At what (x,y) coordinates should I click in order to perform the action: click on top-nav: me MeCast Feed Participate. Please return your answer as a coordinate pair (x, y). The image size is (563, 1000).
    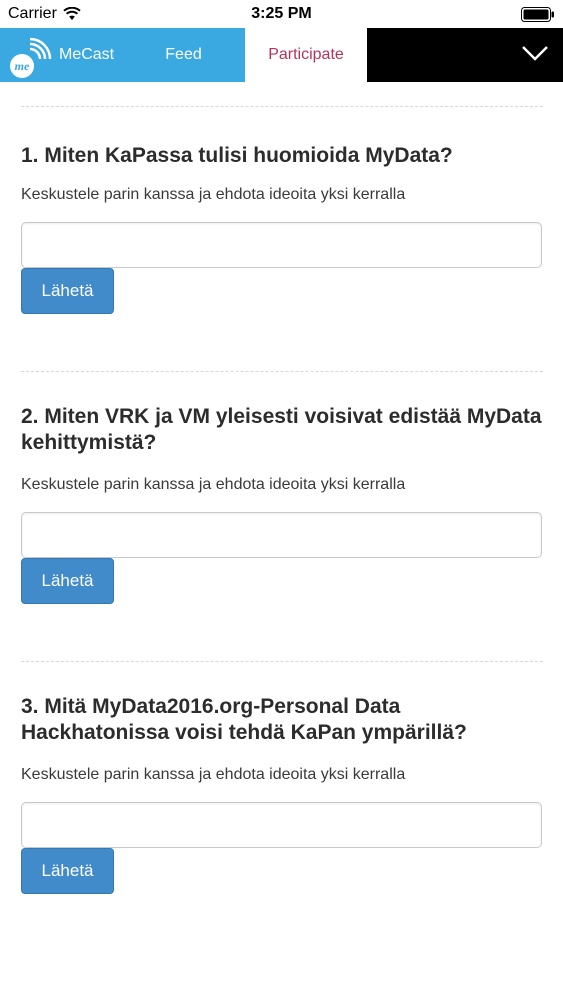
    Looking at the image, I should click on (281, 55).